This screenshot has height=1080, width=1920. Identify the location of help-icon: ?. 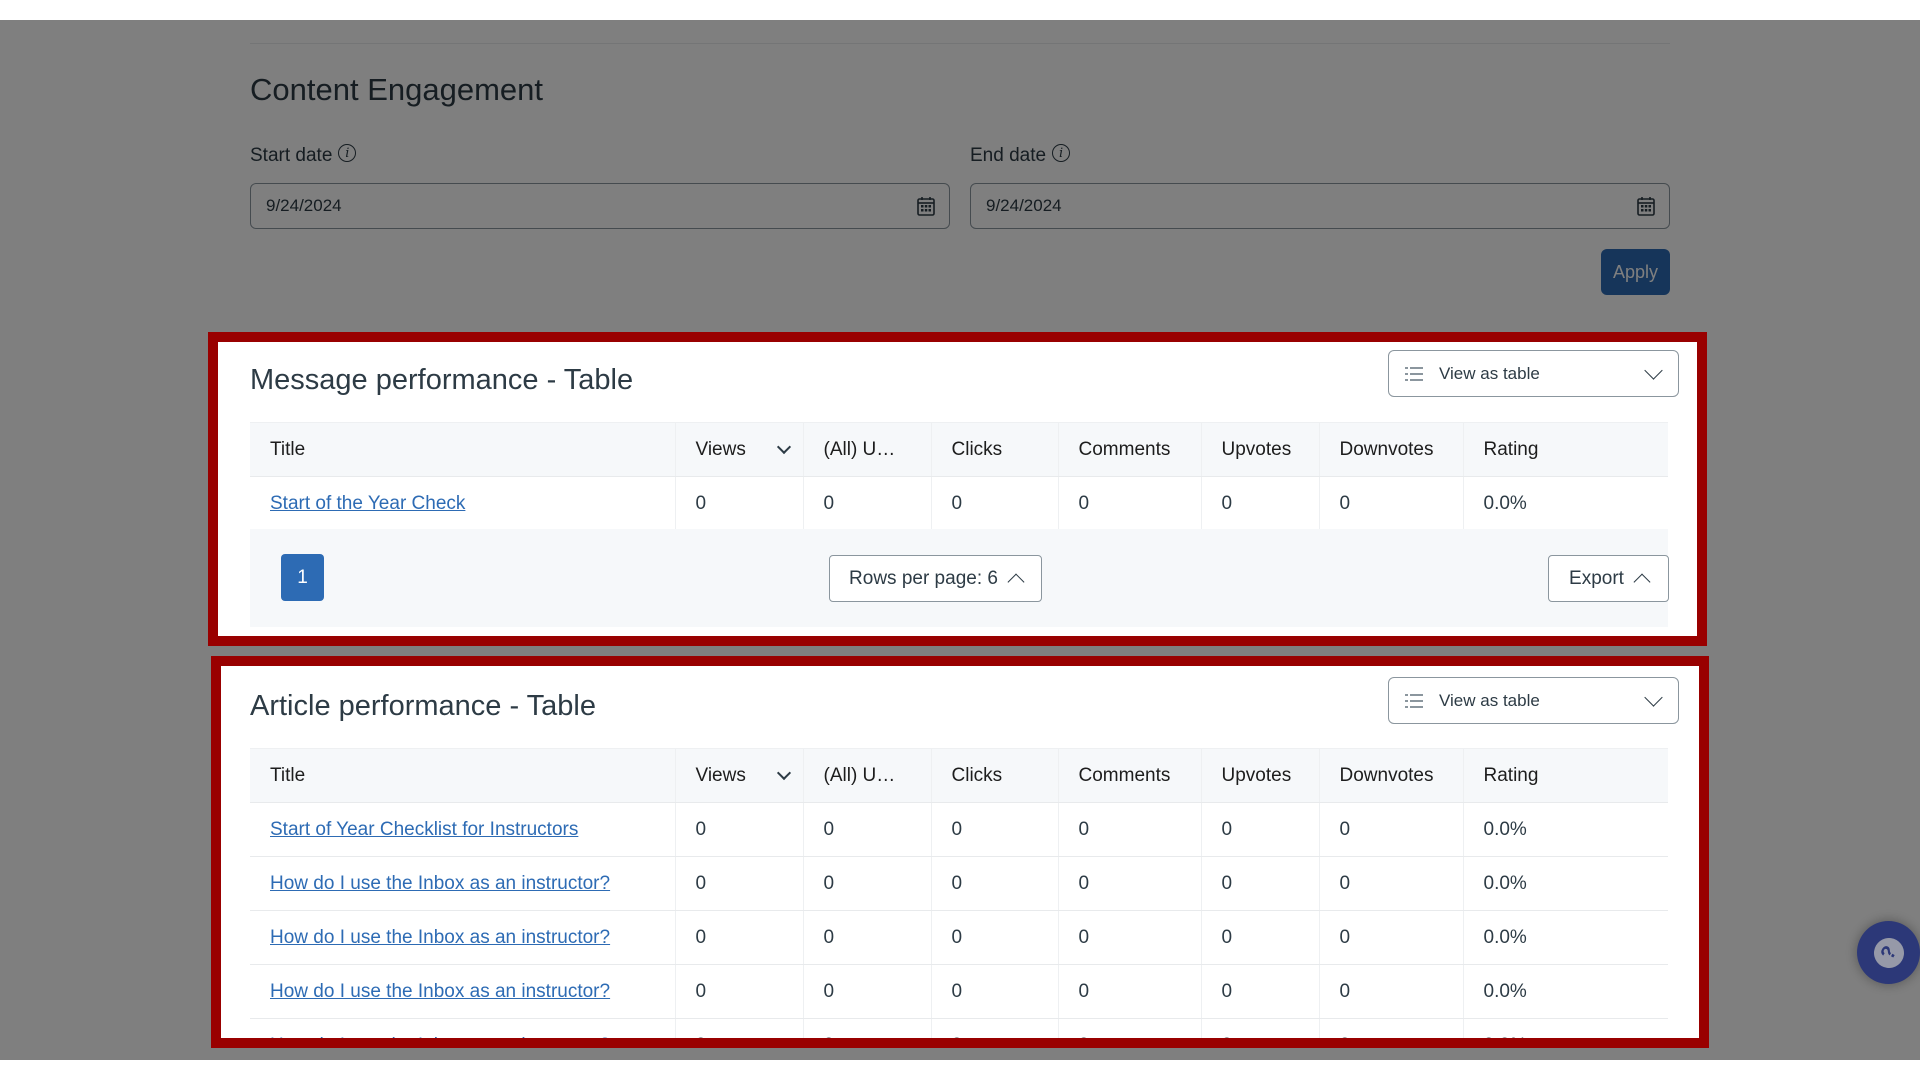
(1888, 952).